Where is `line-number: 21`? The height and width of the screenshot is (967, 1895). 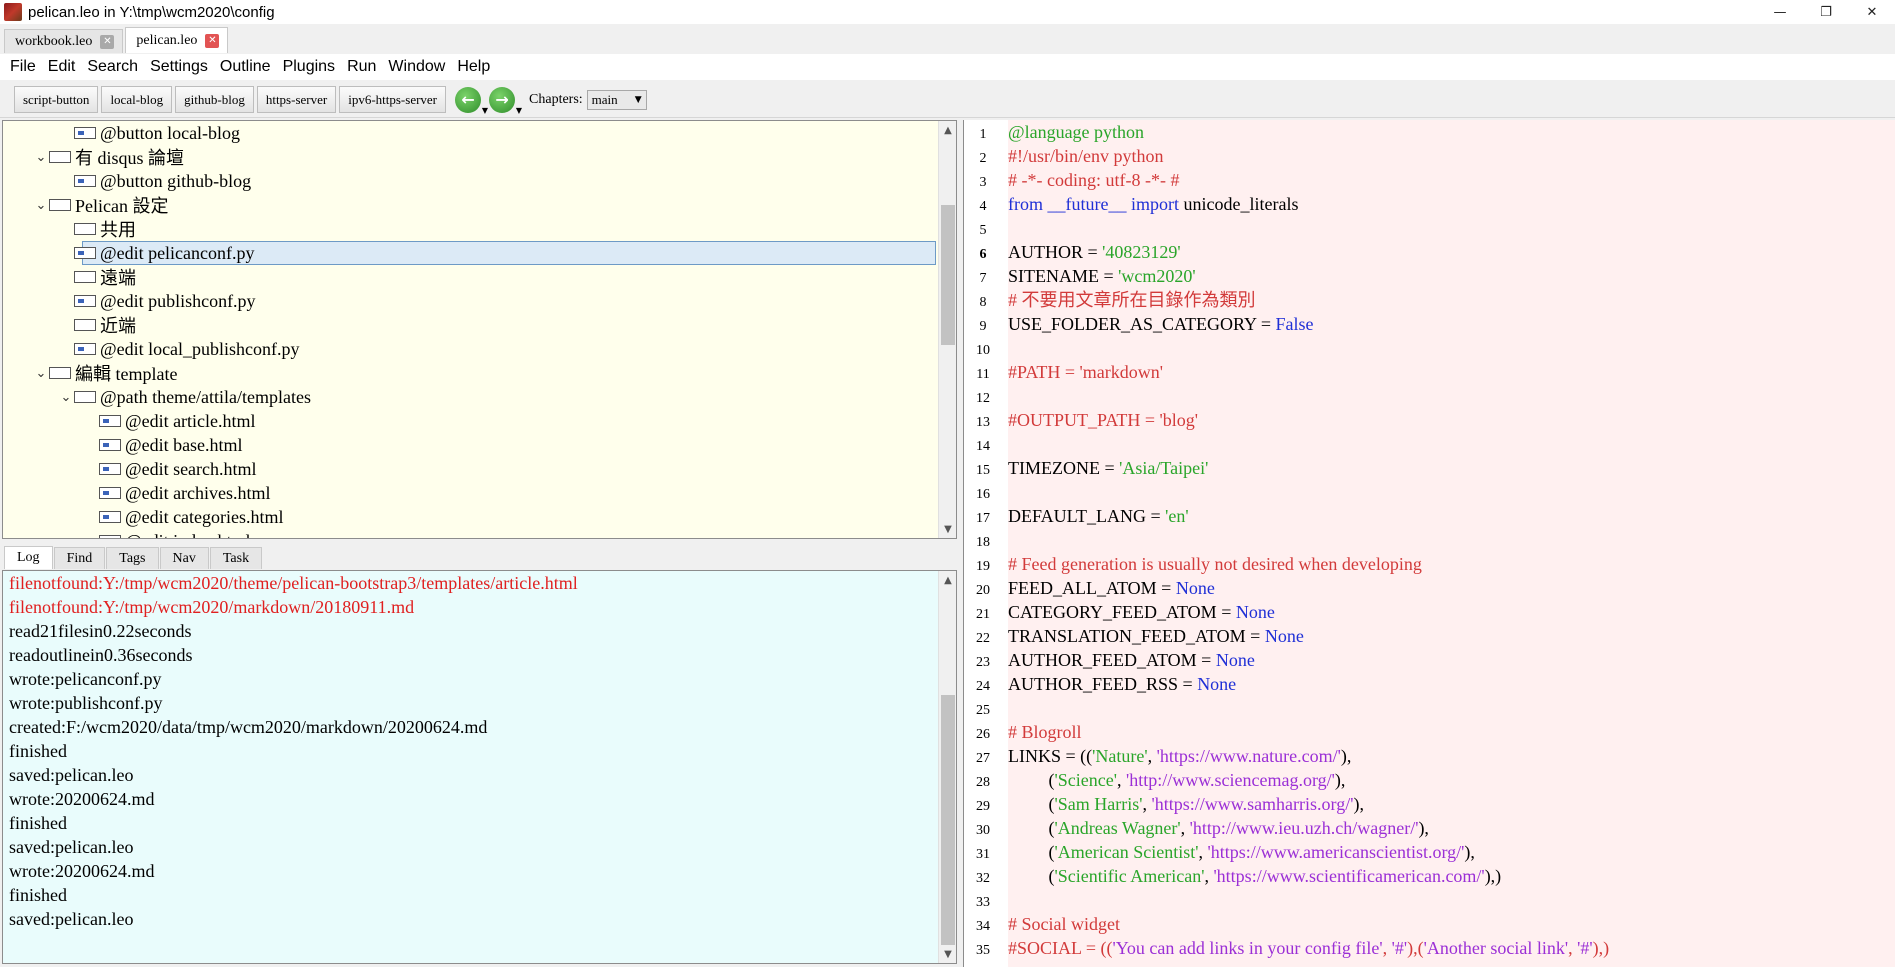 line-number: 21 is located at coordinates (983, 614).